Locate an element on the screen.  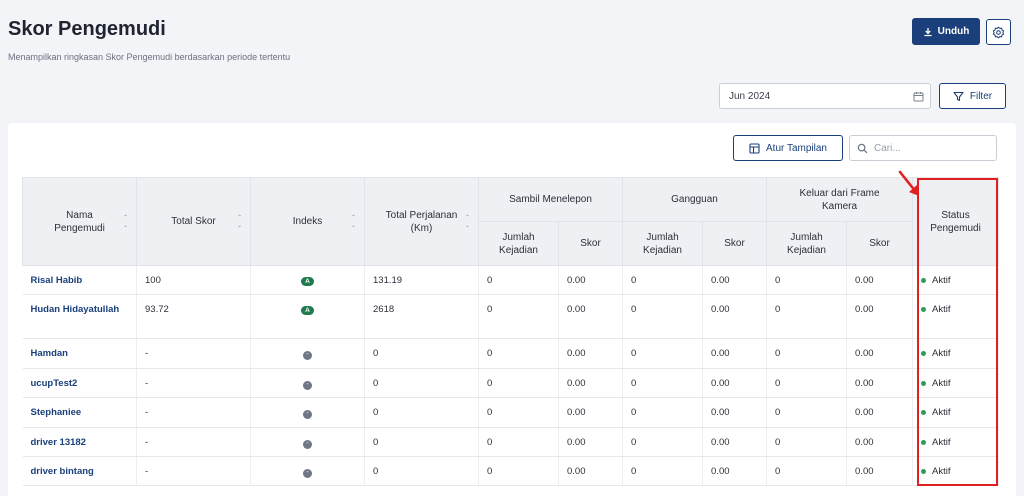
column-header-name: Nama Pengemudi ⌃ ⌄ is located at coordinates (79, 221).